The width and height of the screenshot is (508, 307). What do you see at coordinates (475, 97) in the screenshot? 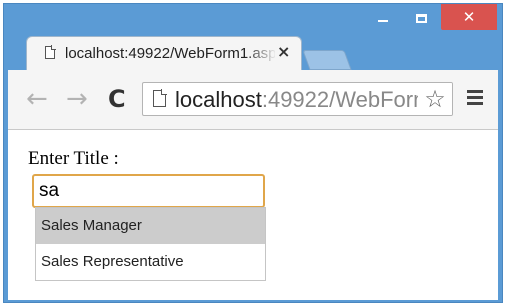
I see `hamburger-menu-icon` at bounding box center [475, 97].